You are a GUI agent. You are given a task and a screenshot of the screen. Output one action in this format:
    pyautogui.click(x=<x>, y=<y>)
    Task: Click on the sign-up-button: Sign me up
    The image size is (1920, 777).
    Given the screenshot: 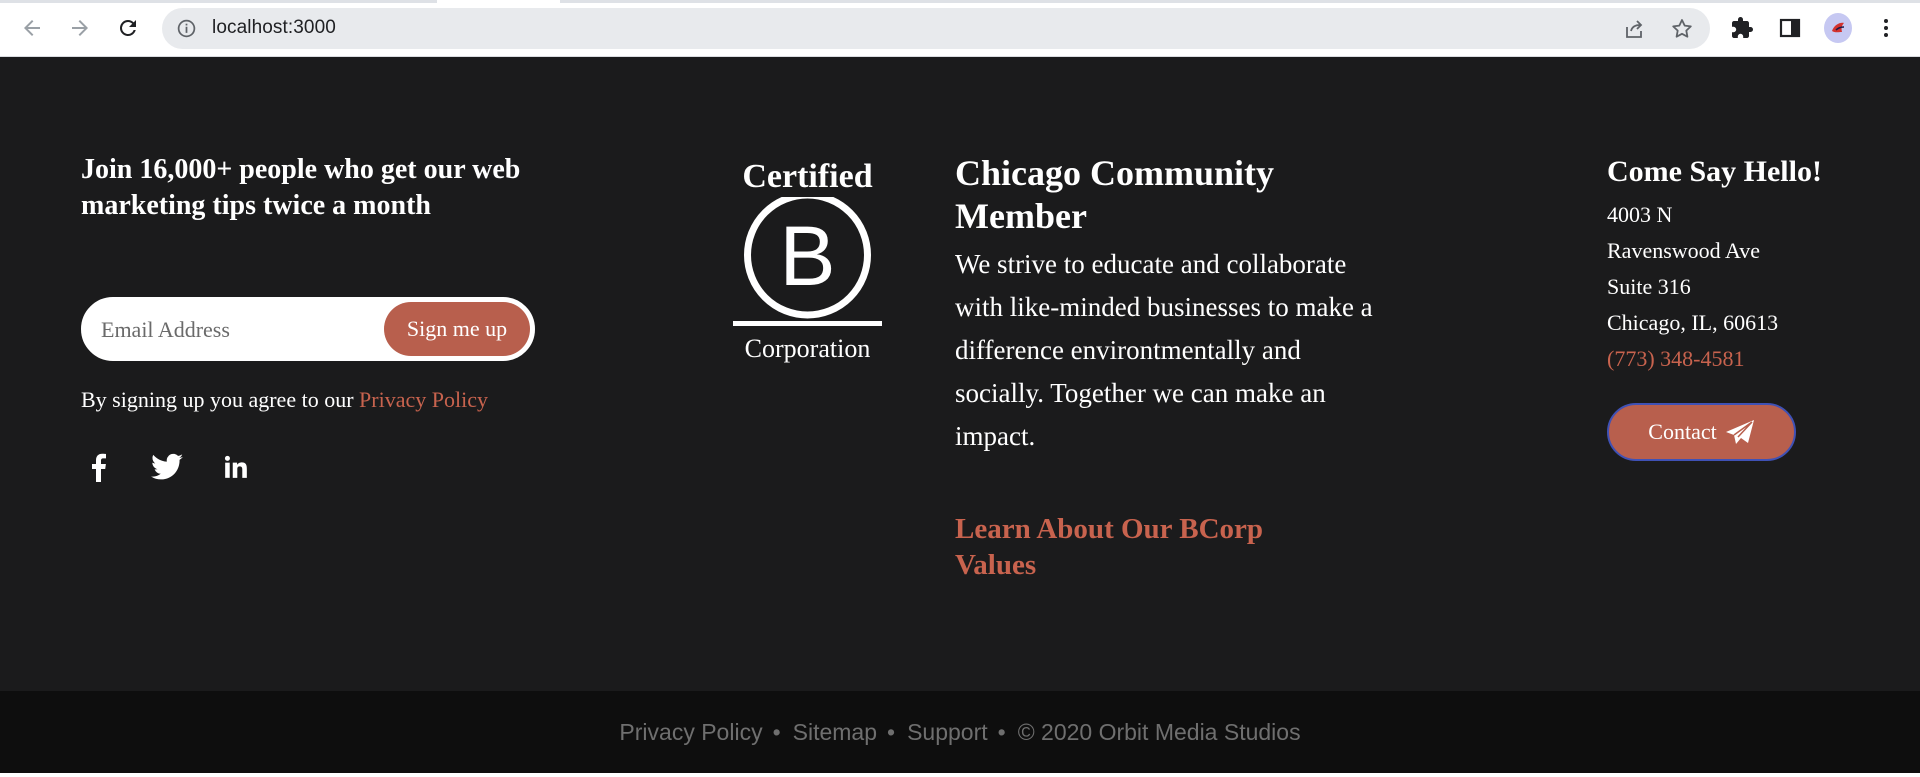 What is the action you would take?
    pyautogui.click(x=457, y=329)
    